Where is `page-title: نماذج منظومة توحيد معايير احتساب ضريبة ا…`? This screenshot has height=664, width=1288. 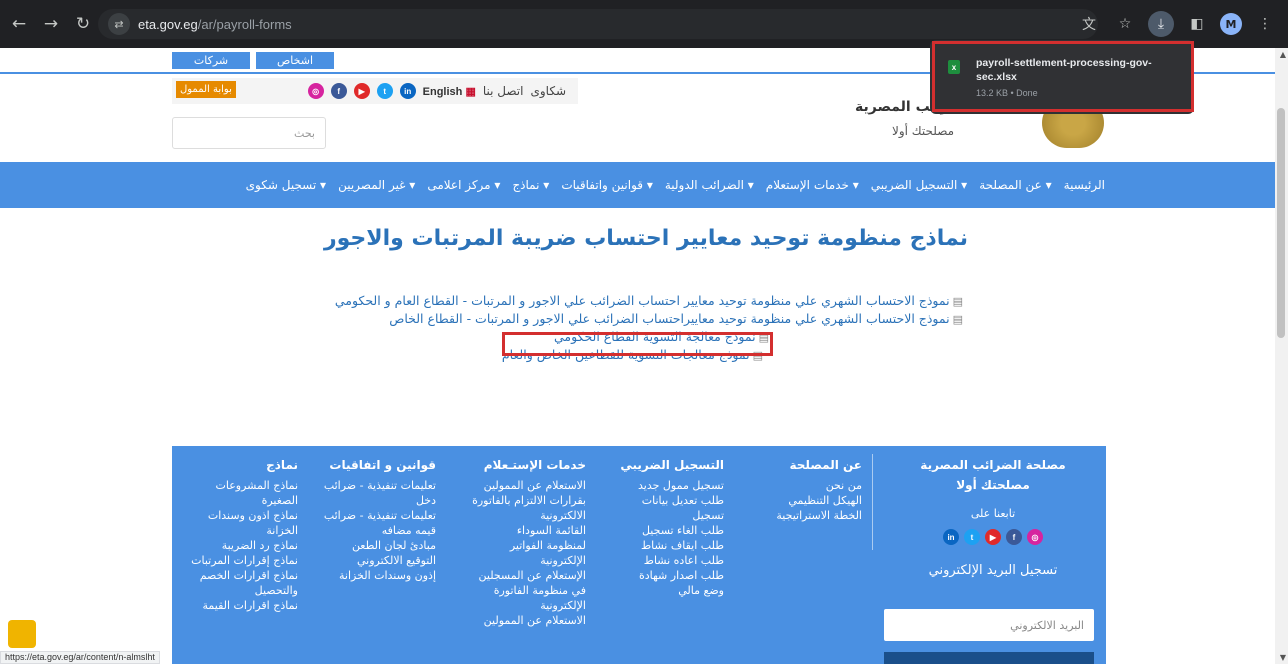
page-title: نماذج منظومة توحيد معايير احتساب ضريبة ا… is located at coordinates (645, 238).